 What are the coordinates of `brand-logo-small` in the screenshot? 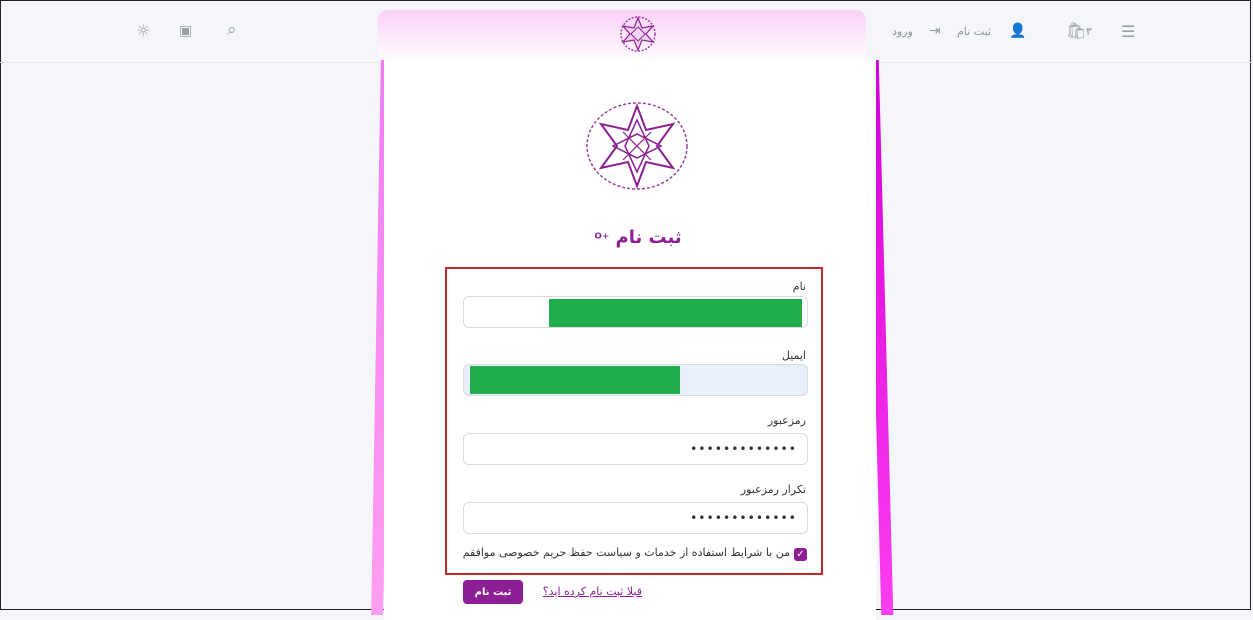 It's located at (638, 34).